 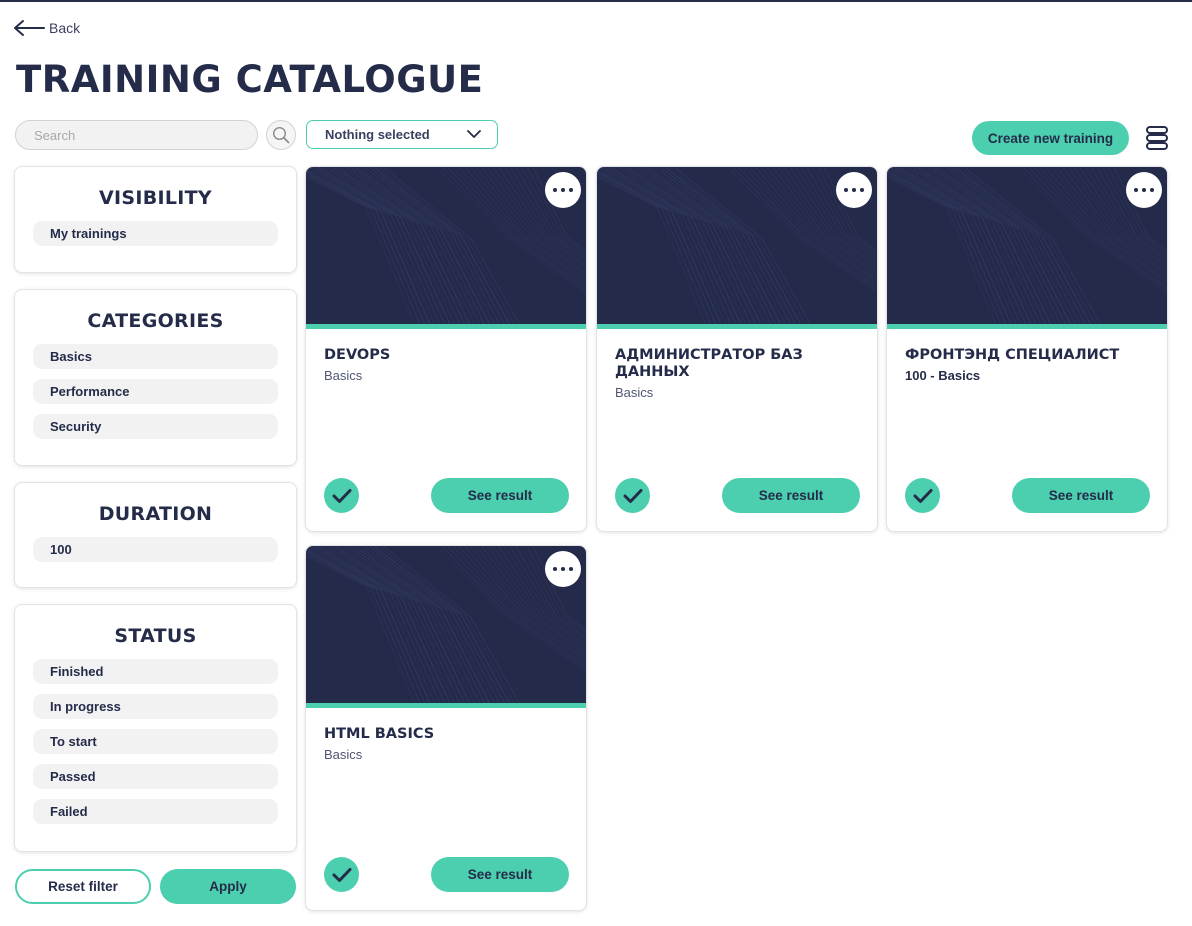 I want to click on filter-chip-security: Security, so click(x=155, y=426).